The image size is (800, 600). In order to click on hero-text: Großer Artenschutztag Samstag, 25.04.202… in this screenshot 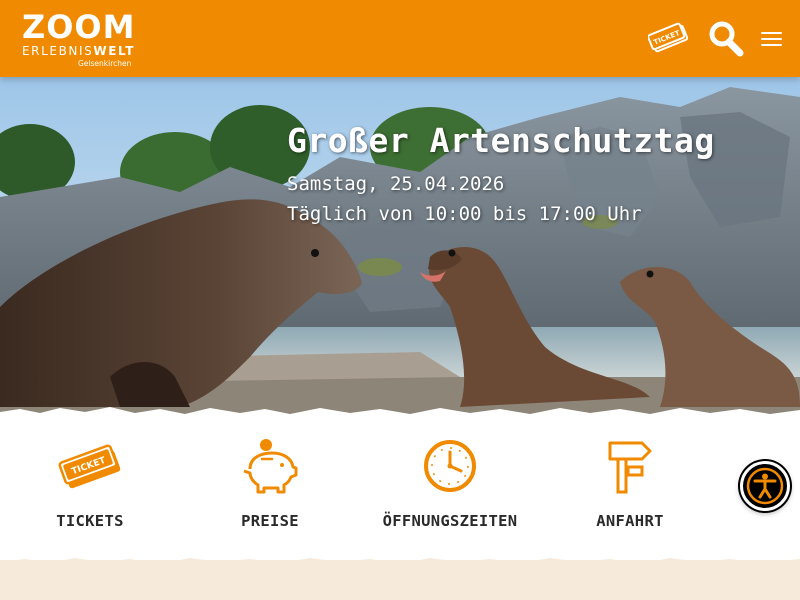, I will do `click(501, 174)`.